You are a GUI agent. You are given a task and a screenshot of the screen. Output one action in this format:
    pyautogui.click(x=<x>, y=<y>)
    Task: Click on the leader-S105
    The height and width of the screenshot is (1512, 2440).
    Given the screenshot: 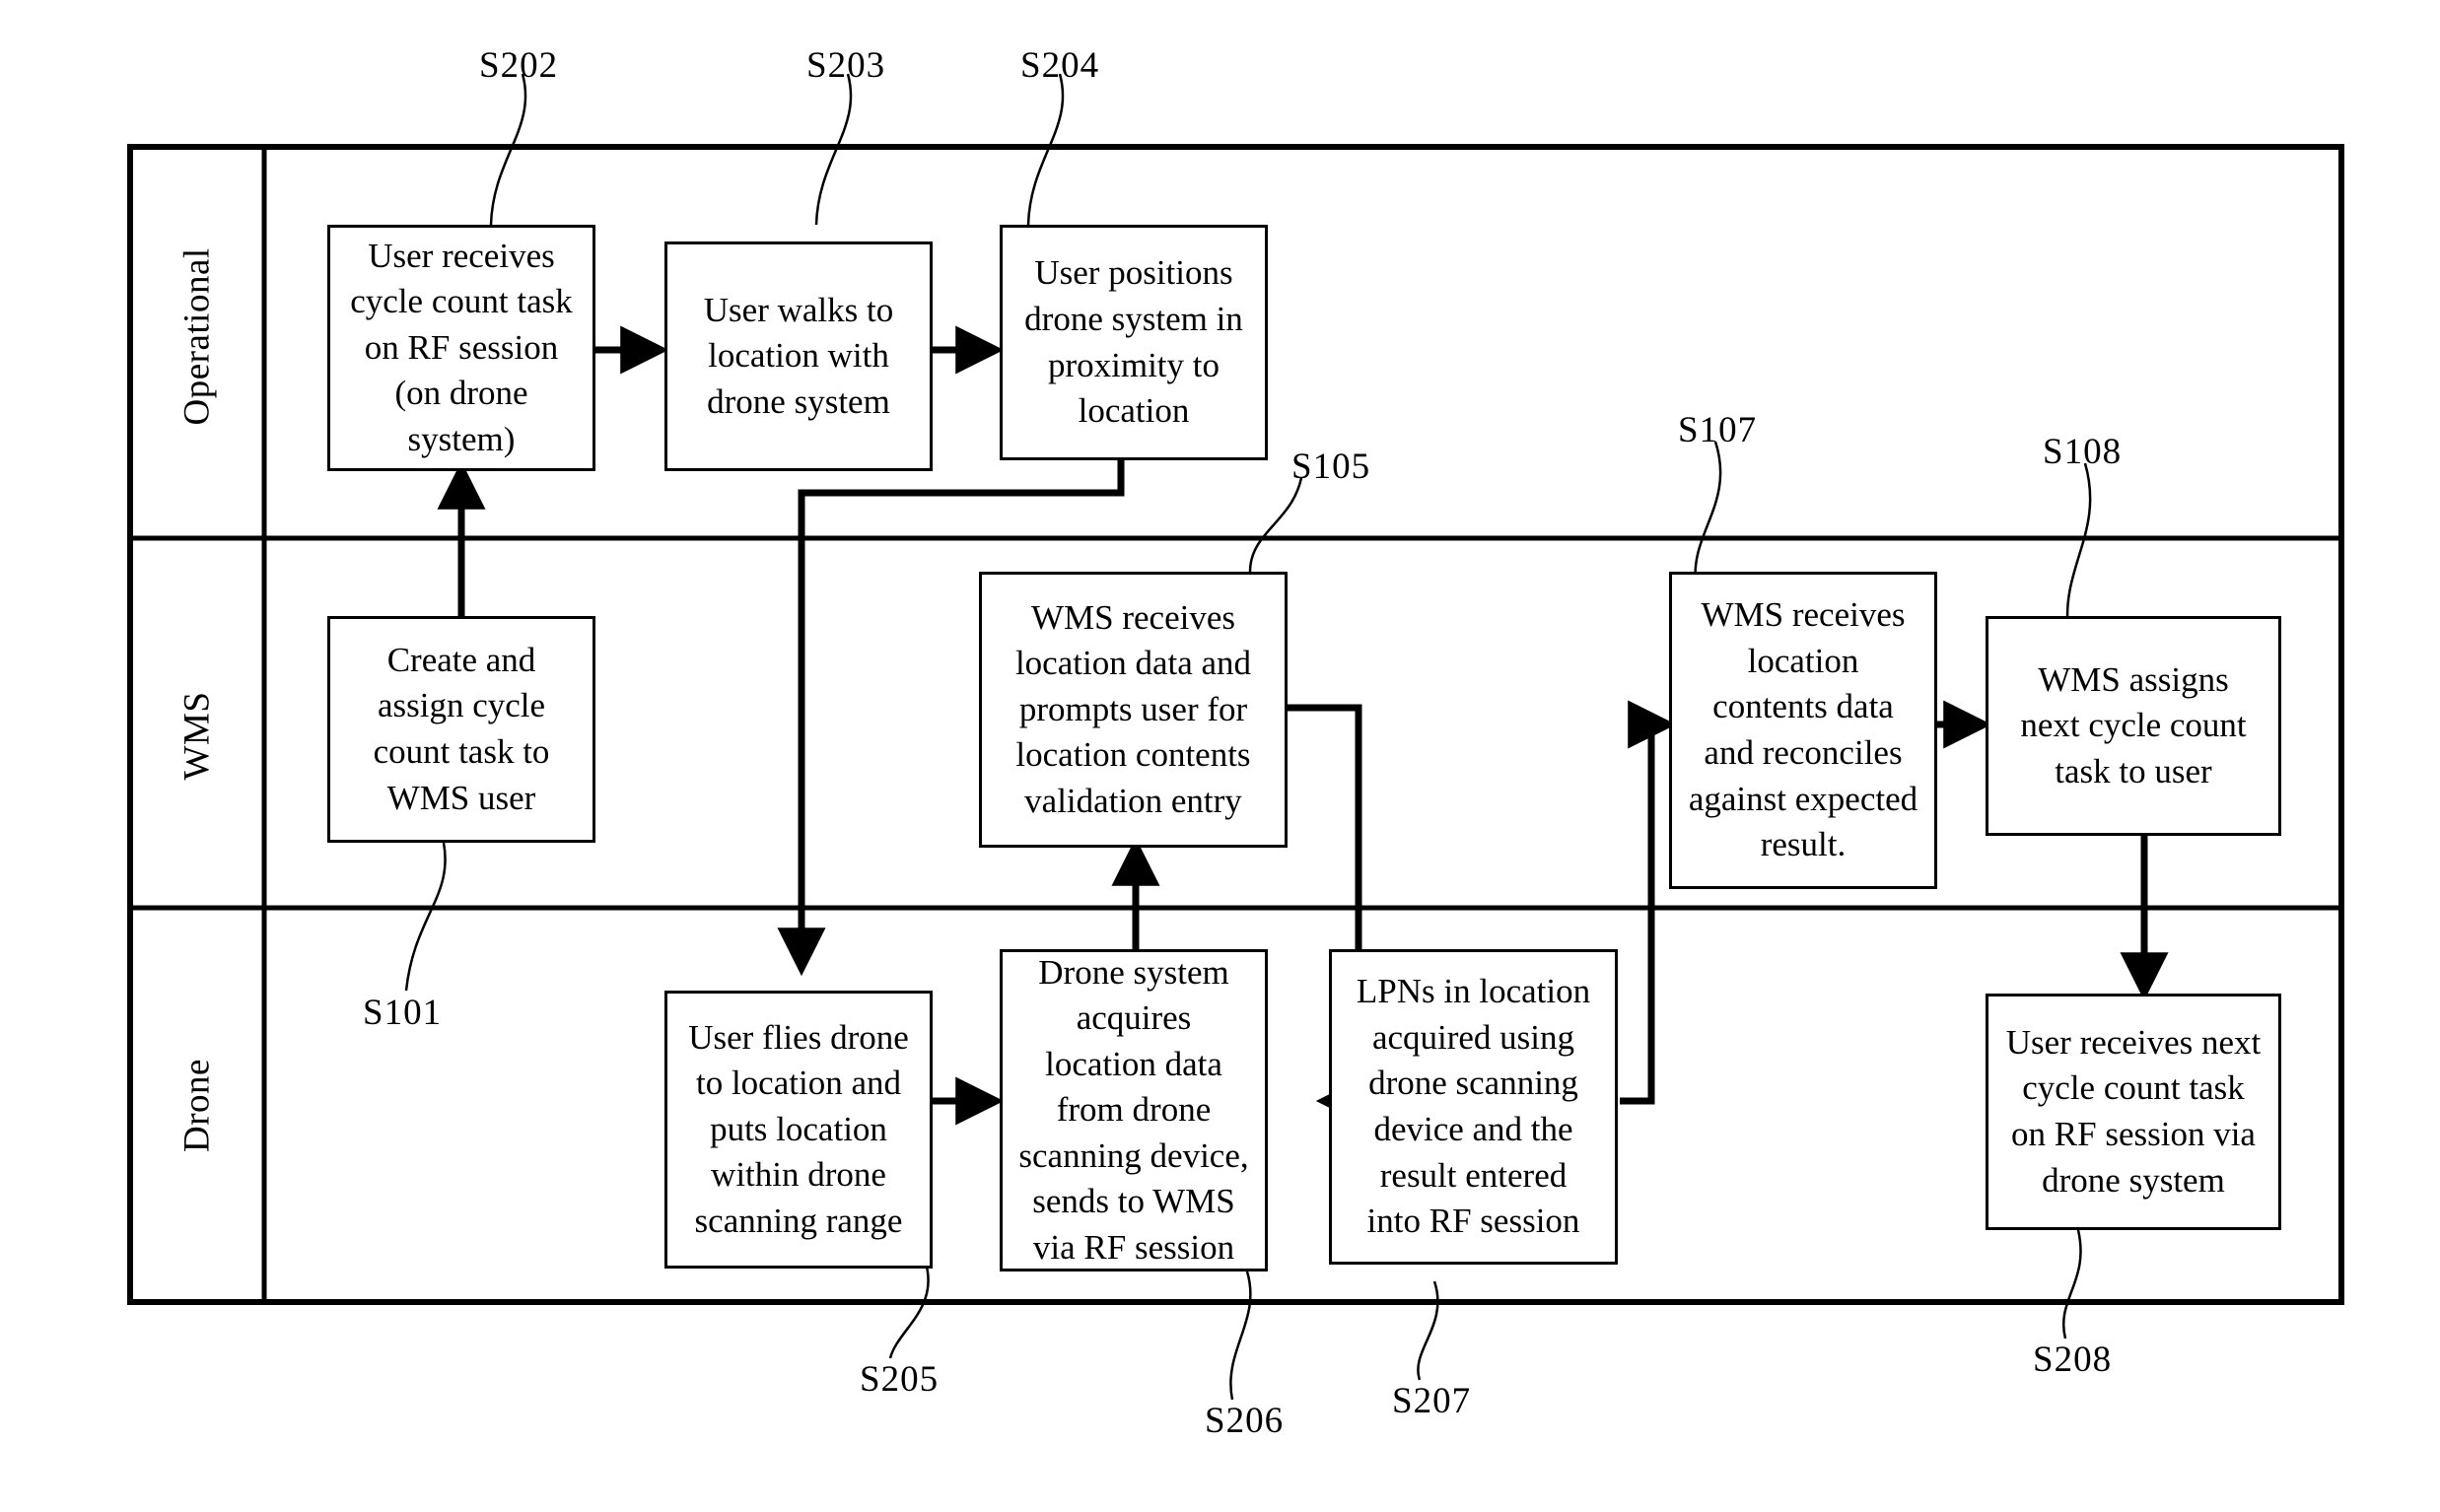 What is the action you would take?
    pyautogui.click(x=1275, y=525)
    